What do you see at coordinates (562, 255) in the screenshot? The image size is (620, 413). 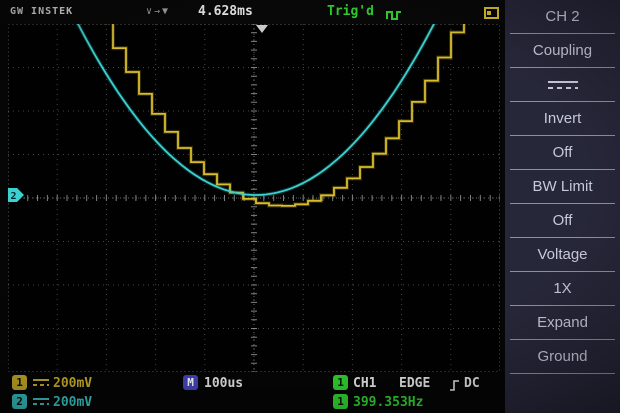 I see `menu-item-voltage: Voltage` at bounding box center [562, 255].